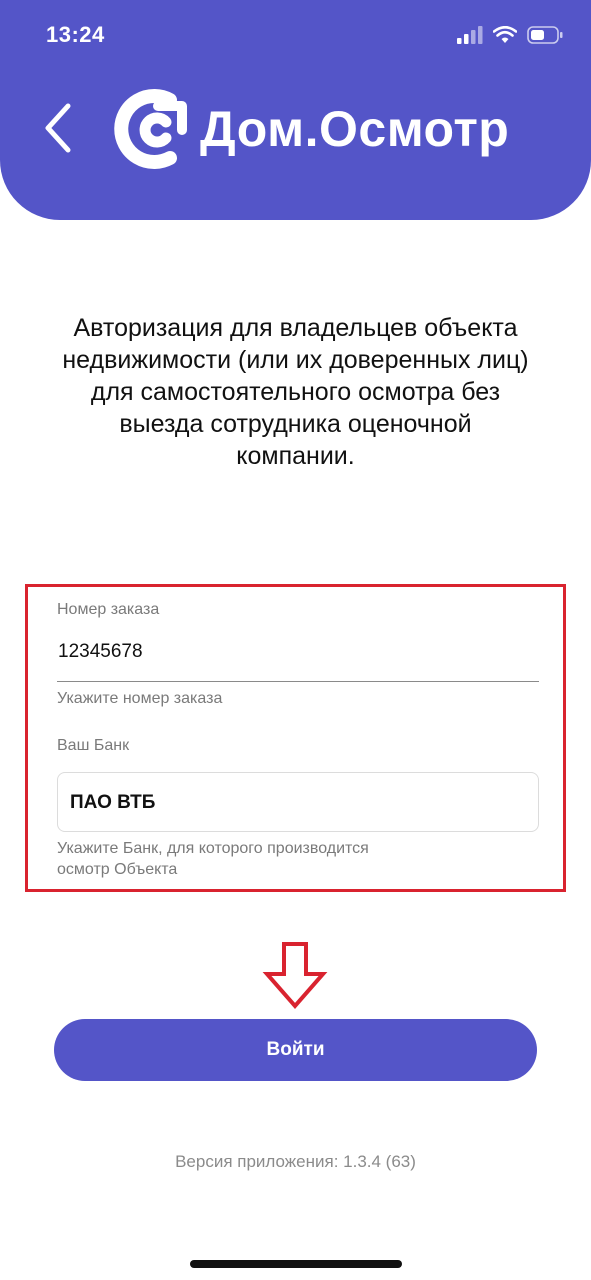 This screenshot has width=591, height=1280. What do you see at coordinates (140, 698) in the screenshot?
I see `order-number-hint: Укажите номер заказа` at bounding box center [140, 698].